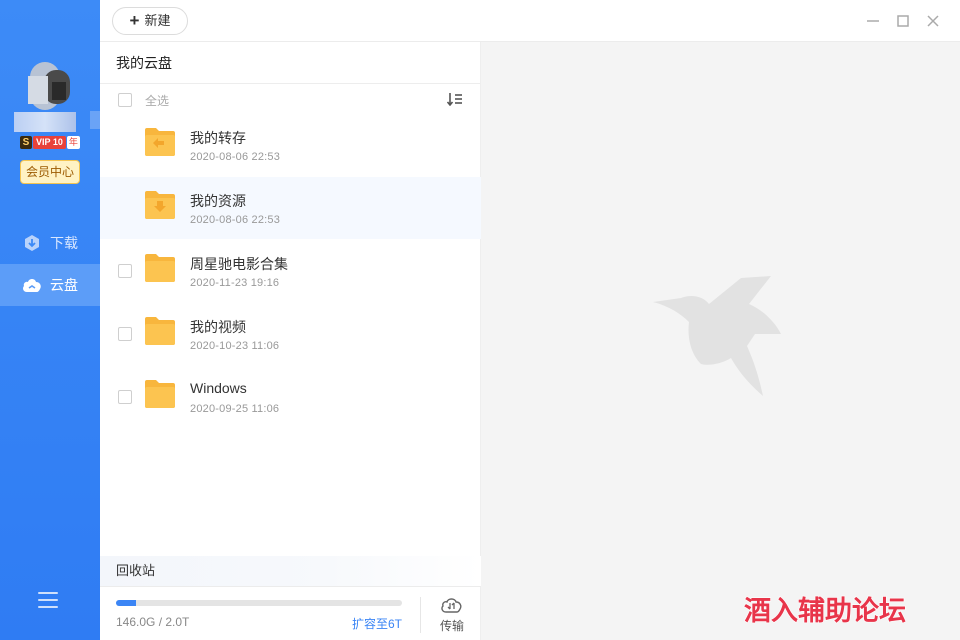 The image size is (960, 640). I want to click on member-center-button: 会员中心, so click(50, 172).